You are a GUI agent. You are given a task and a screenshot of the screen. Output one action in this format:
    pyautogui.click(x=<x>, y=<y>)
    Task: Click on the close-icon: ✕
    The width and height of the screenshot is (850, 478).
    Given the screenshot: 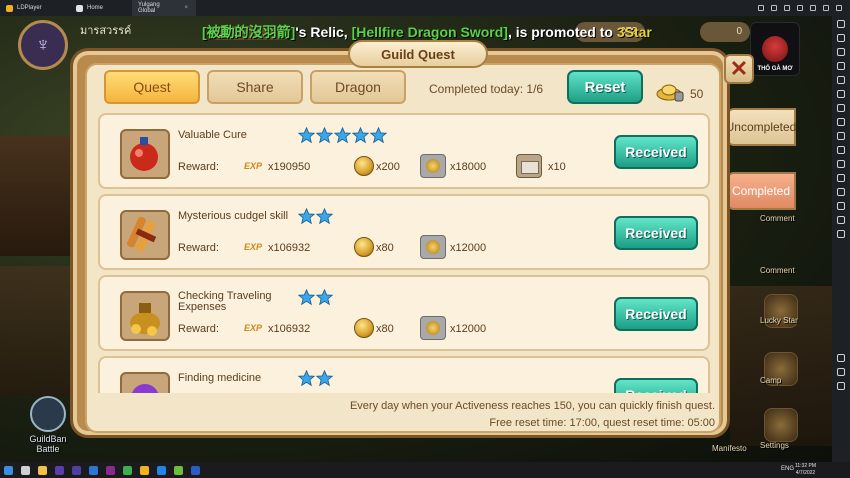 What is the action you would take?
    pyautogui.click(x=739, y=68)
    